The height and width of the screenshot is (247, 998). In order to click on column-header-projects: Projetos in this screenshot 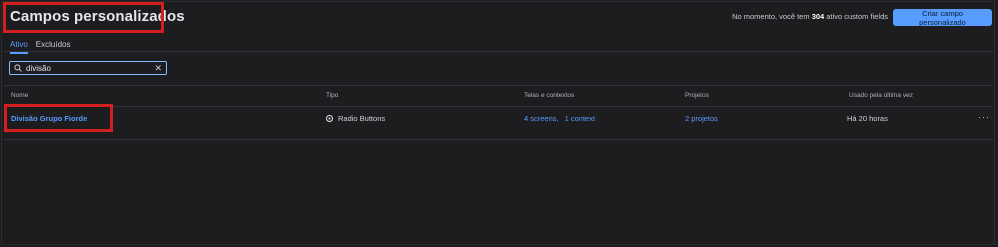, I will do `click(697, 95)`.